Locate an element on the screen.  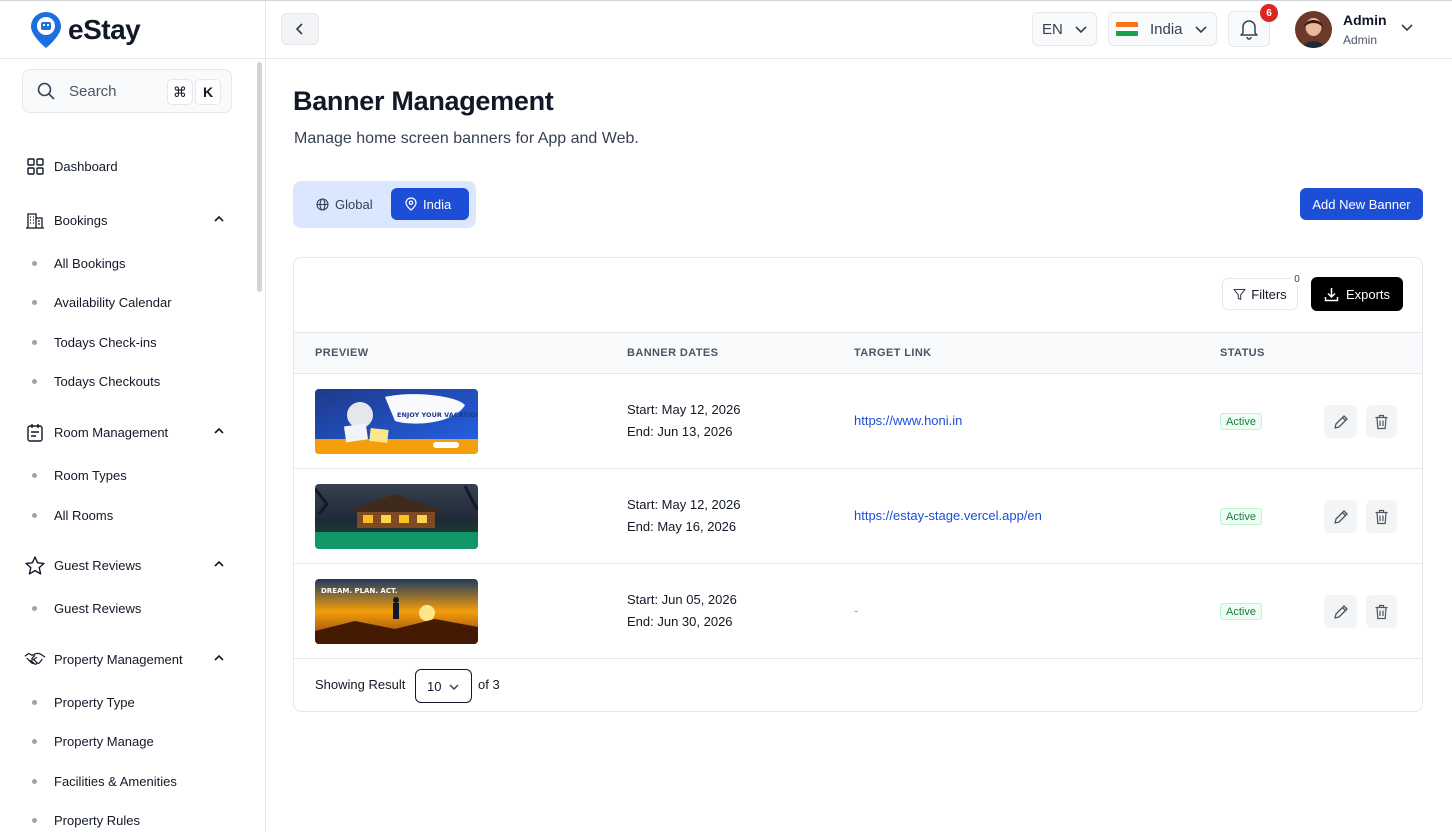
filter-icon is located at coordinates (1239, 294).